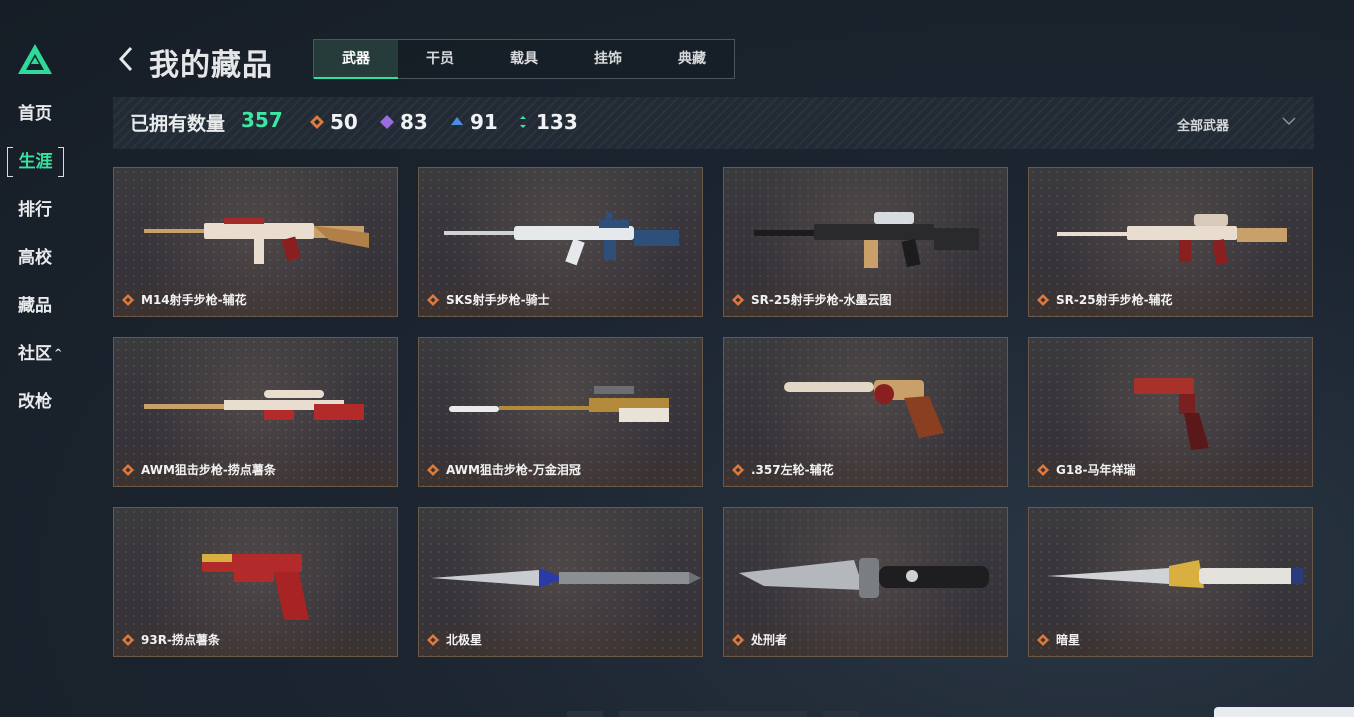 This screenshot has height=717, width=1354. Describe the element at coordinates (692, 59) in the screenshot. I see `tab-classics: 典藏` at that location.